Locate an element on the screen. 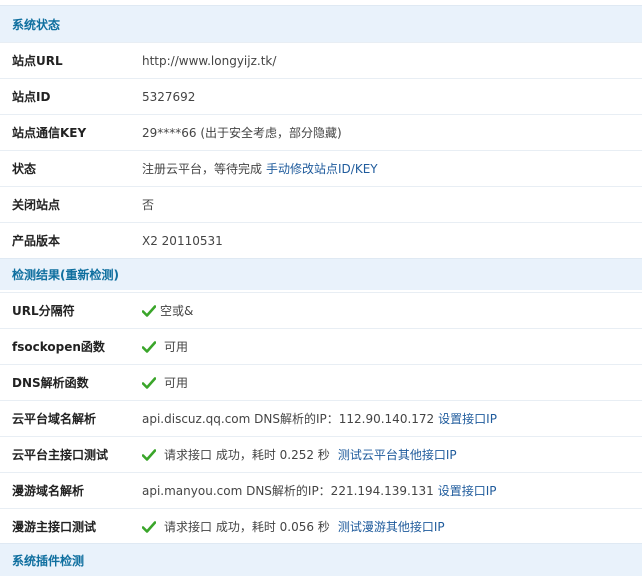 This screenshot has height=576, width=642. row-label: 关闭站点 is located at coordinates (36, 205).